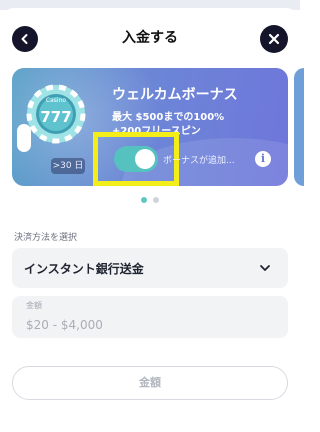 This screenshot has height=432, width=320. What do you see at coordinates (68, 166) in the screenshot?
I see `days-badge: >30 日` at bounding box center [68, 166].